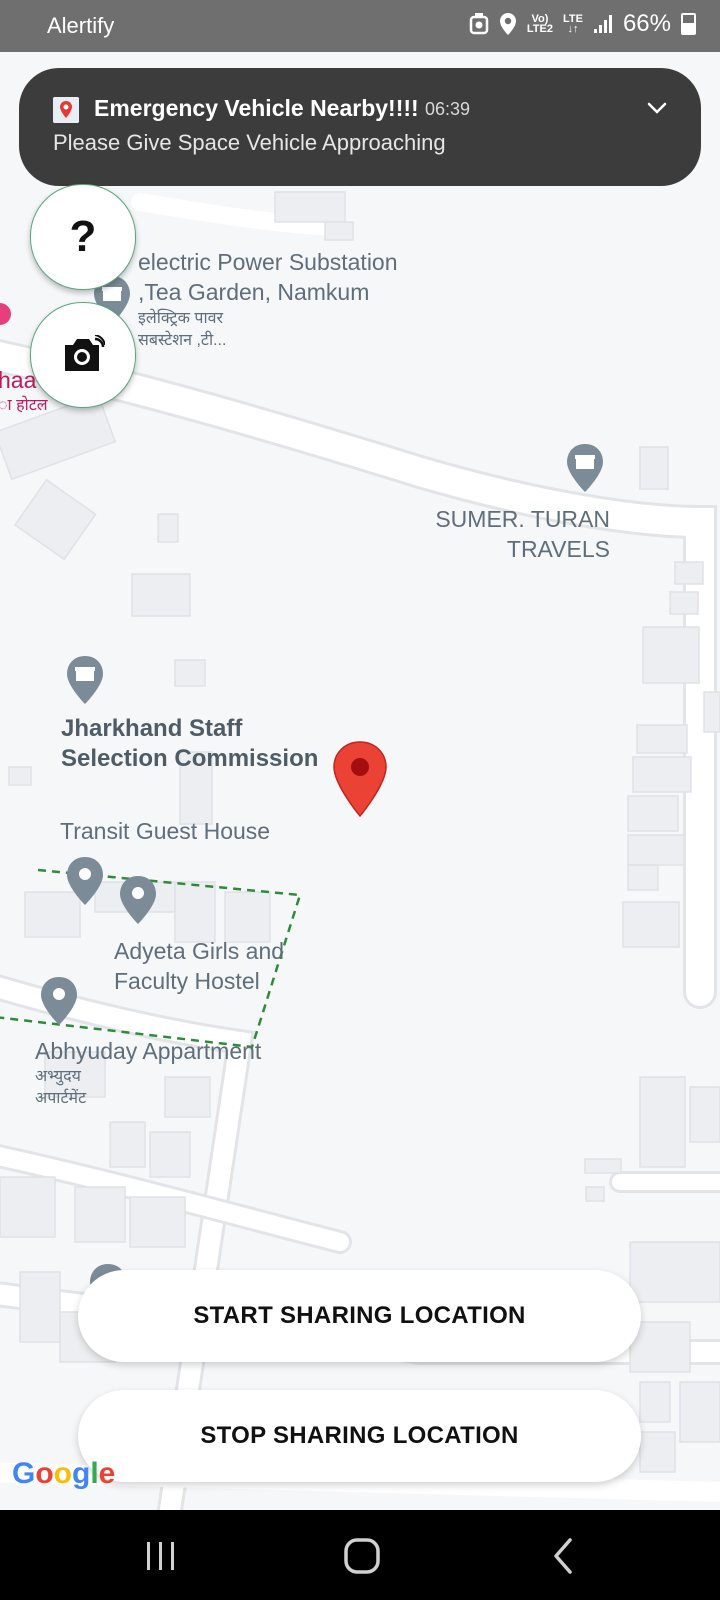 The image size is (720, 1600). I want to click on map-label-abhyuday-appartment: Abhyuday Appartment, so click(148, 1051).